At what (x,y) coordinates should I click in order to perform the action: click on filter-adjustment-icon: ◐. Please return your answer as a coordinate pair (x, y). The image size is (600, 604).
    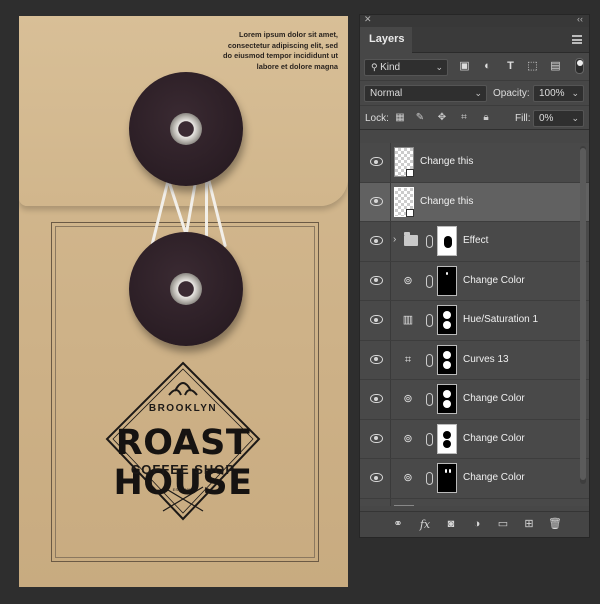
    Looking at the image, I should click on (487, 66).